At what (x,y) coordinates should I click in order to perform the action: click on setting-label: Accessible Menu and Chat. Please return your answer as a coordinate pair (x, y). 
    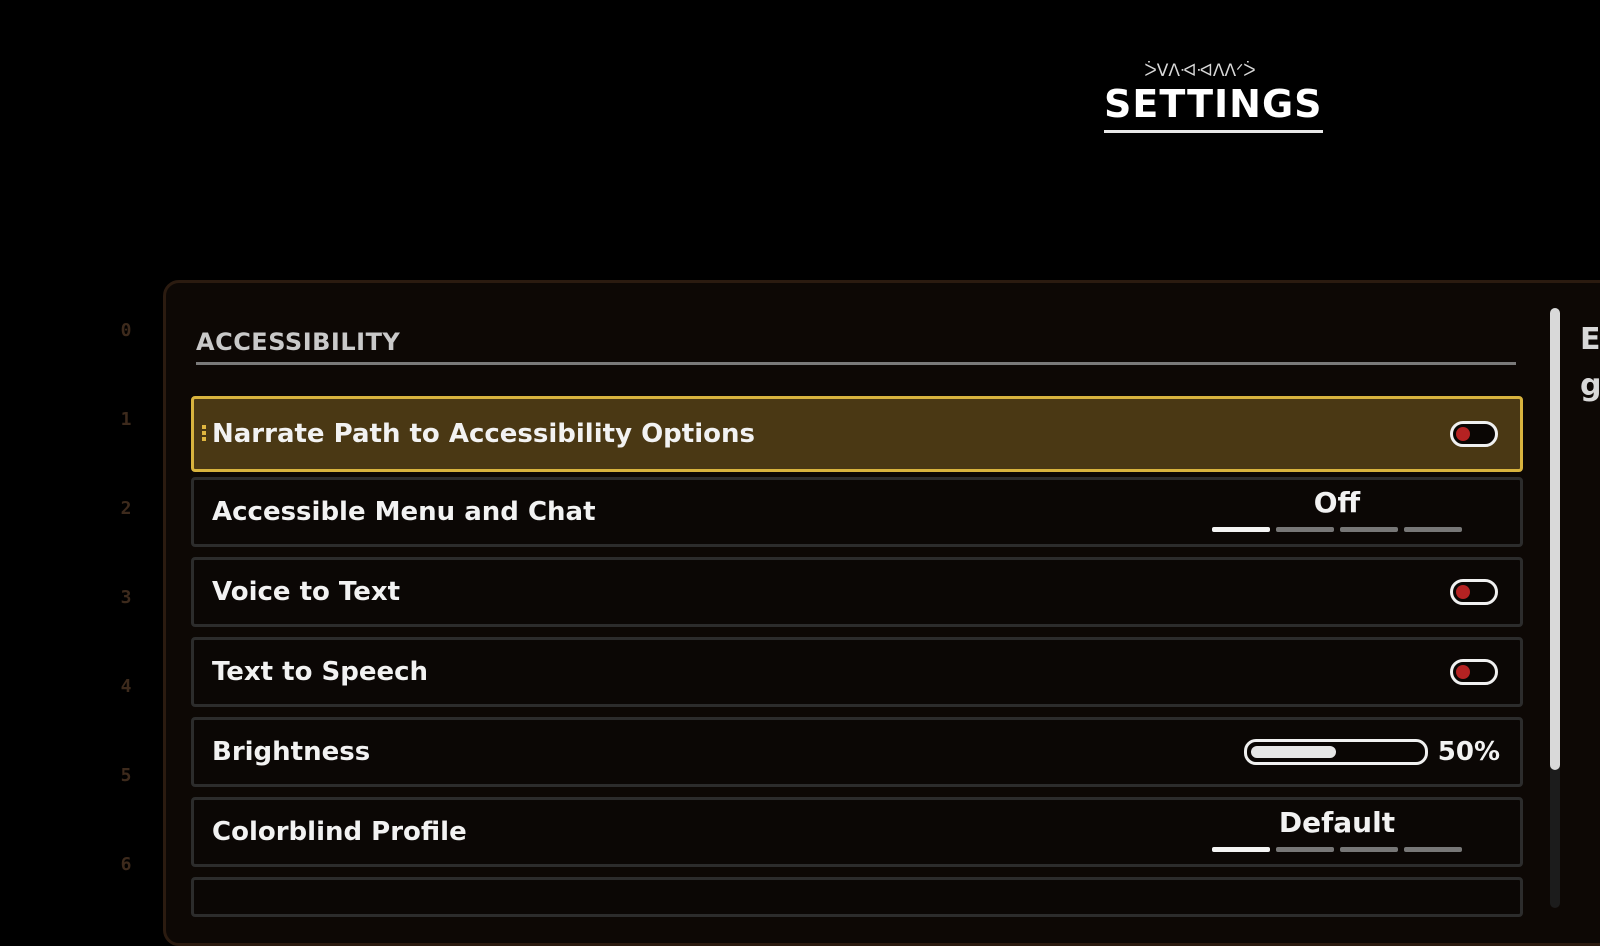
    Looking at the image, I should click on (404, 512).